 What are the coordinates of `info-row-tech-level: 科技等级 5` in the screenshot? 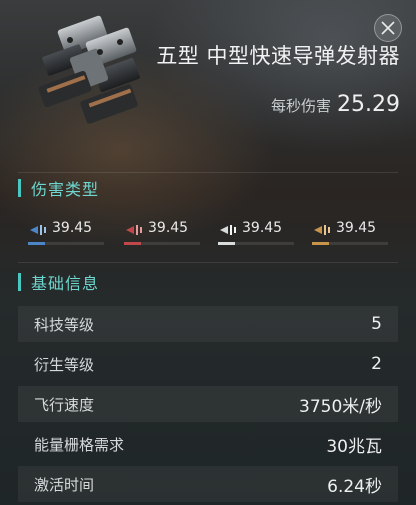 It's located at (208, 324).